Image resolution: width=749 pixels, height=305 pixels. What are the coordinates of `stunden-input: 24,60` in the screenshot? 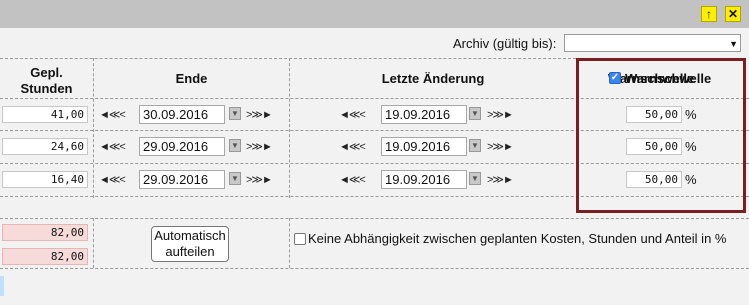 It's located at (45, 146).